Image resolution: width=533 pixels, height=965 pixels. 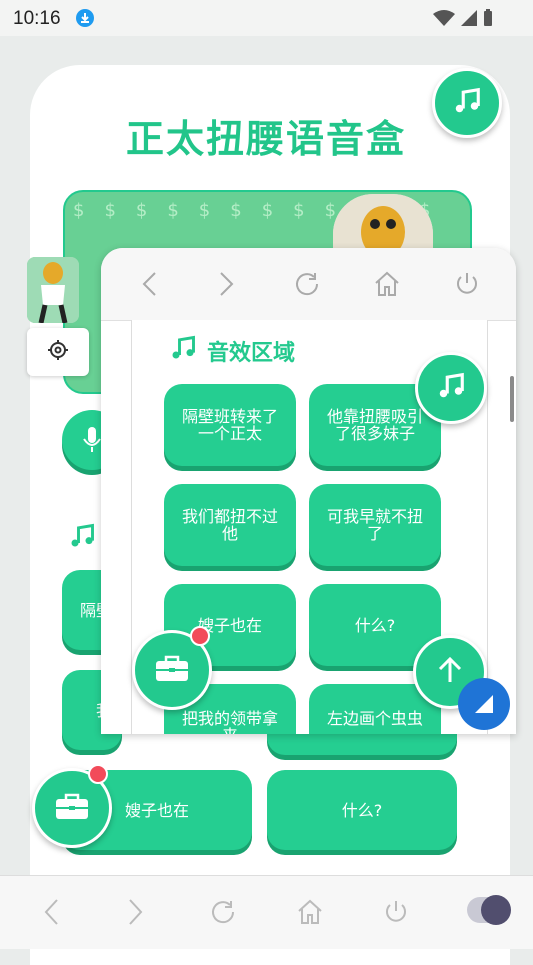 What do you see at coordinates (444, 20) in the screenshot?
I see `wifi-icon` at bounding box center [444, 20].